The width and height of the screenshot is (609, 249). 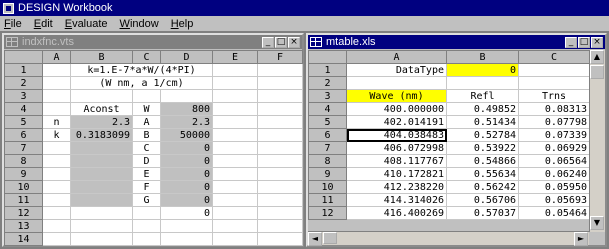 I want to click on sheet-cell: 50000, so click(x=186, y=135).